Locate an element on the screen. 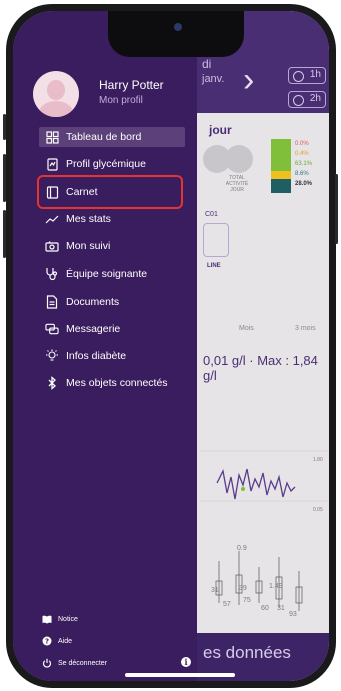 This screenshot has height=691, width=341. day-subtitle: janv. is located at coordinates (213, 79).